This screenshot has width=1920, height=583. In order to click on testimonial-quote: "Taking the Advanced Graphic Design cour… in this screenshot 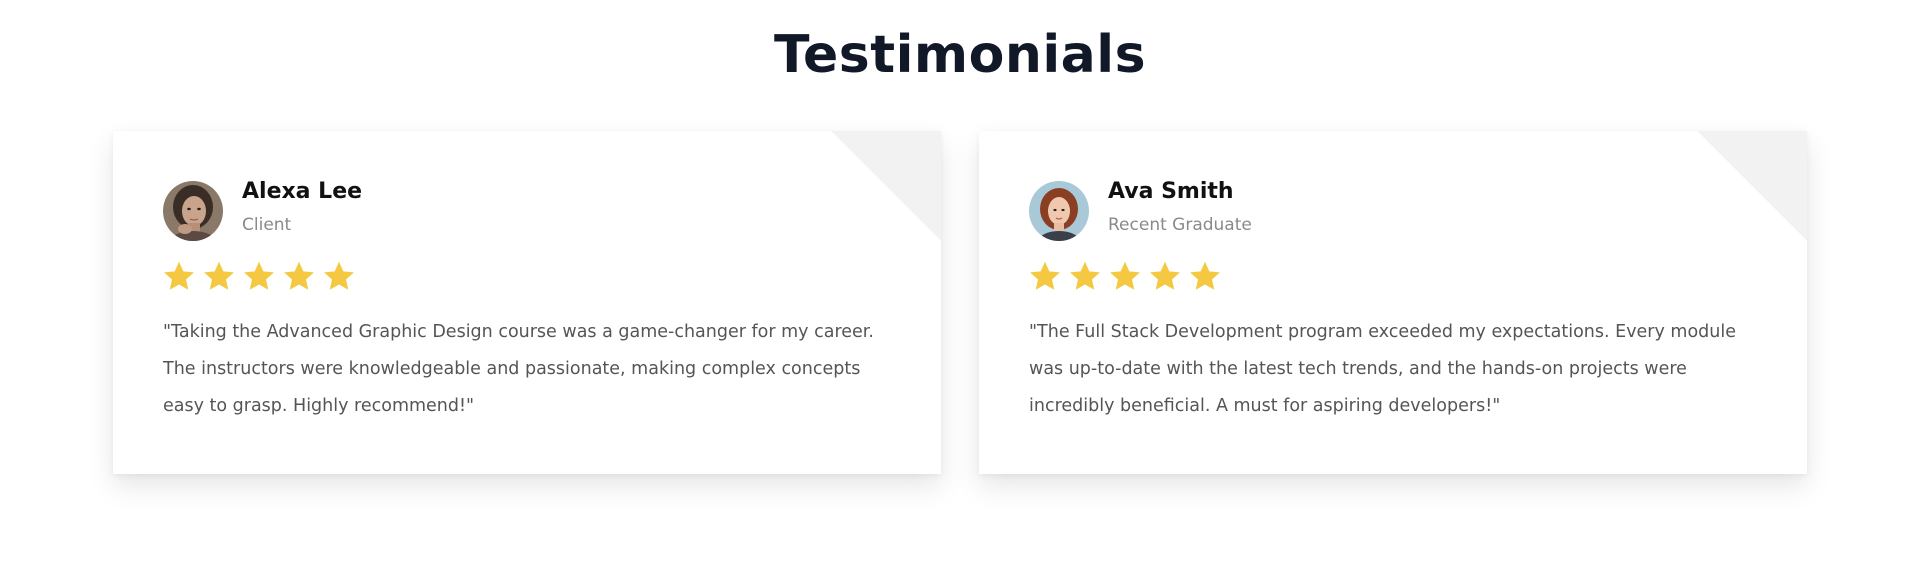, I will do `click(518, 369)`.